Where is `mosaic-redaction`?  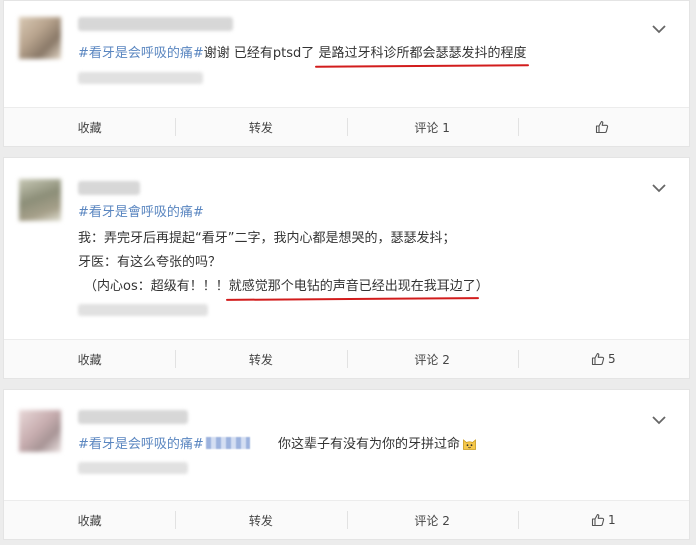
mosaic-redaction is located at coordinates (227, 443).